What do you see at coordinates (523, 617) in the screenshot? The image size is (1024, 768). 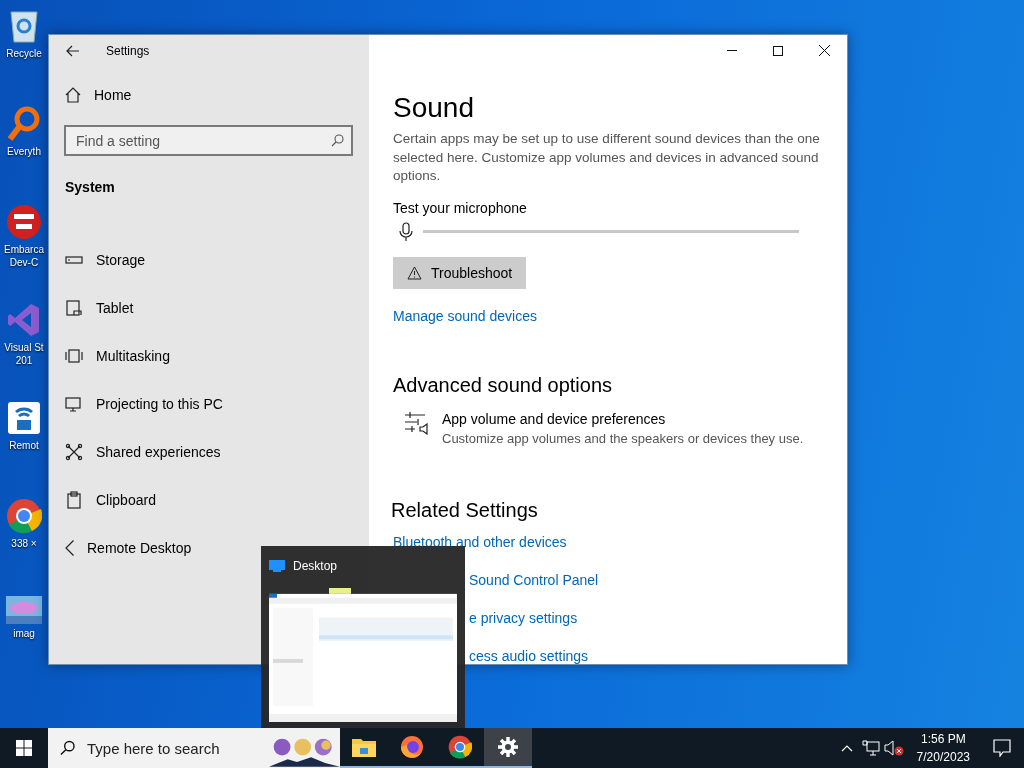 I see `related-setting-link: e privacy settings` at bounding box center [523, 617].